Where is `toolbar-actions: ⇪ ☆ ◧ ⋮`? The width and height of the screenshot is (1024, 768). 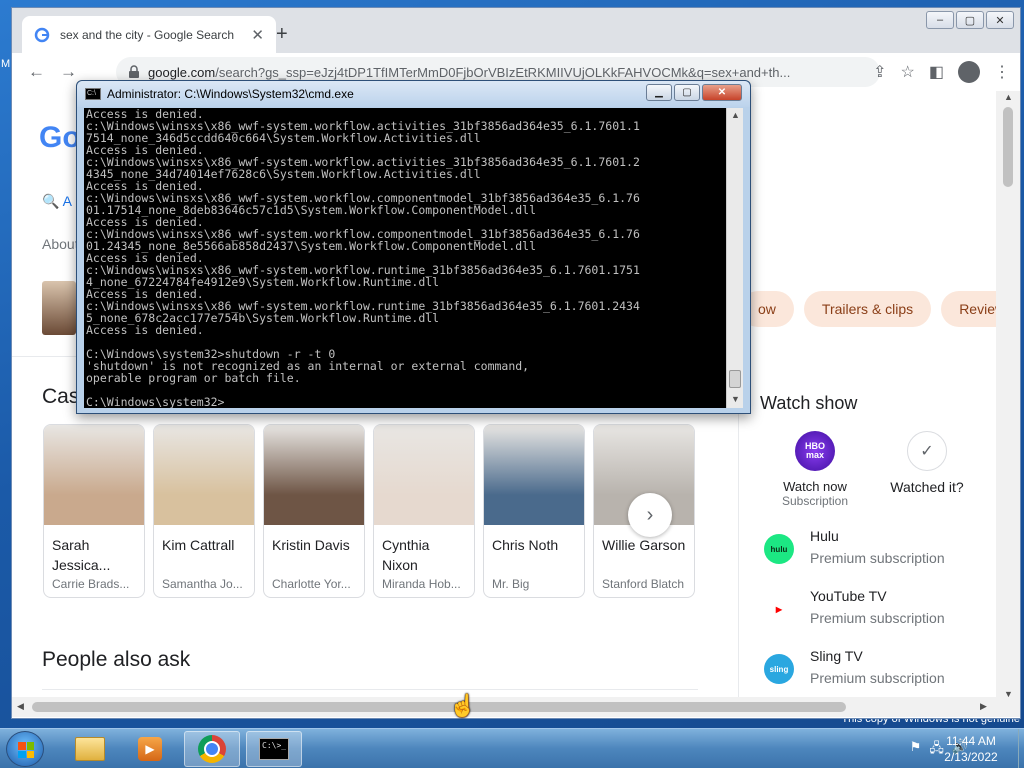 toolbar-actions: ⇪ ☆ ◧ ⋮ is located at coordinates (941, 72).